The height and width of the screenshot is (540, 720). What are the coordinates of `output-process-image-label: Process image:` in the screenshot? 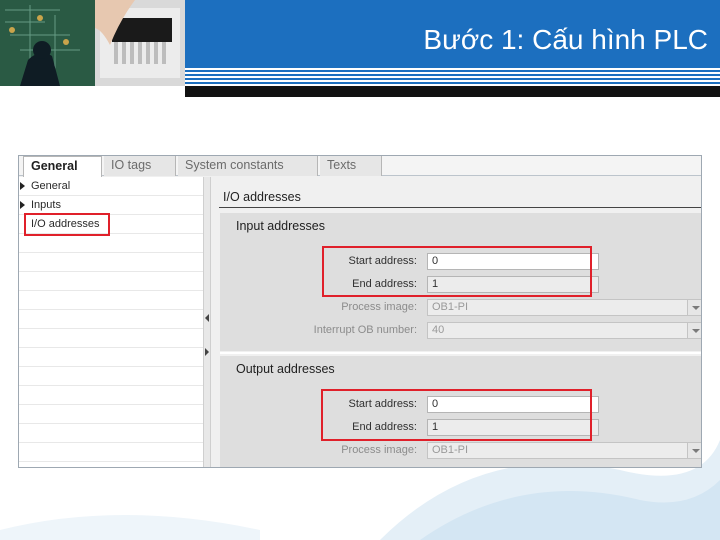 It's located at (379, 450).